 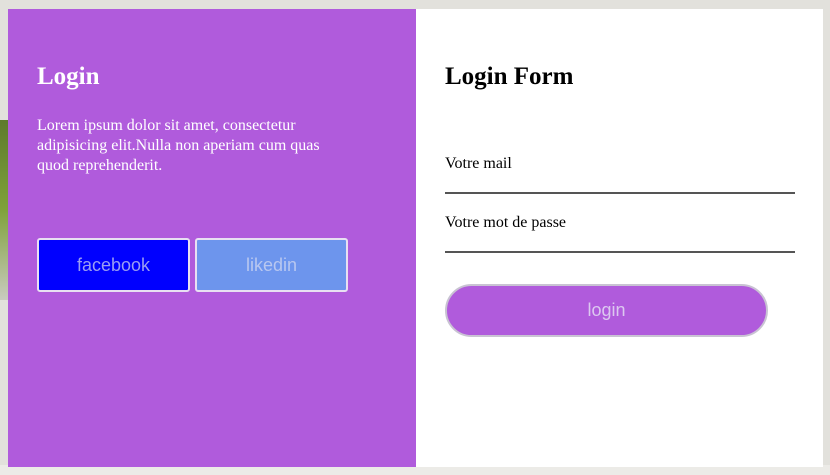 What do you see at coordinates (509, 76) in the screenshot?
I see `form-title: Login Form` at bounding box center [509, 76].